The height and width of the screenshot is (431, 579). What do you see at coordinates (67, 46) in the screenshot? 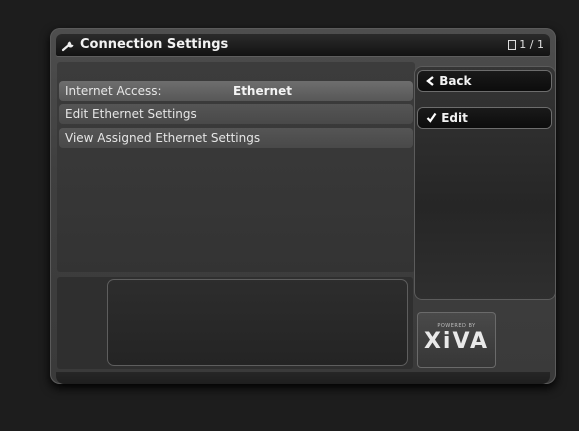
I see `wrench-icon` at bounding box center [67, 46].